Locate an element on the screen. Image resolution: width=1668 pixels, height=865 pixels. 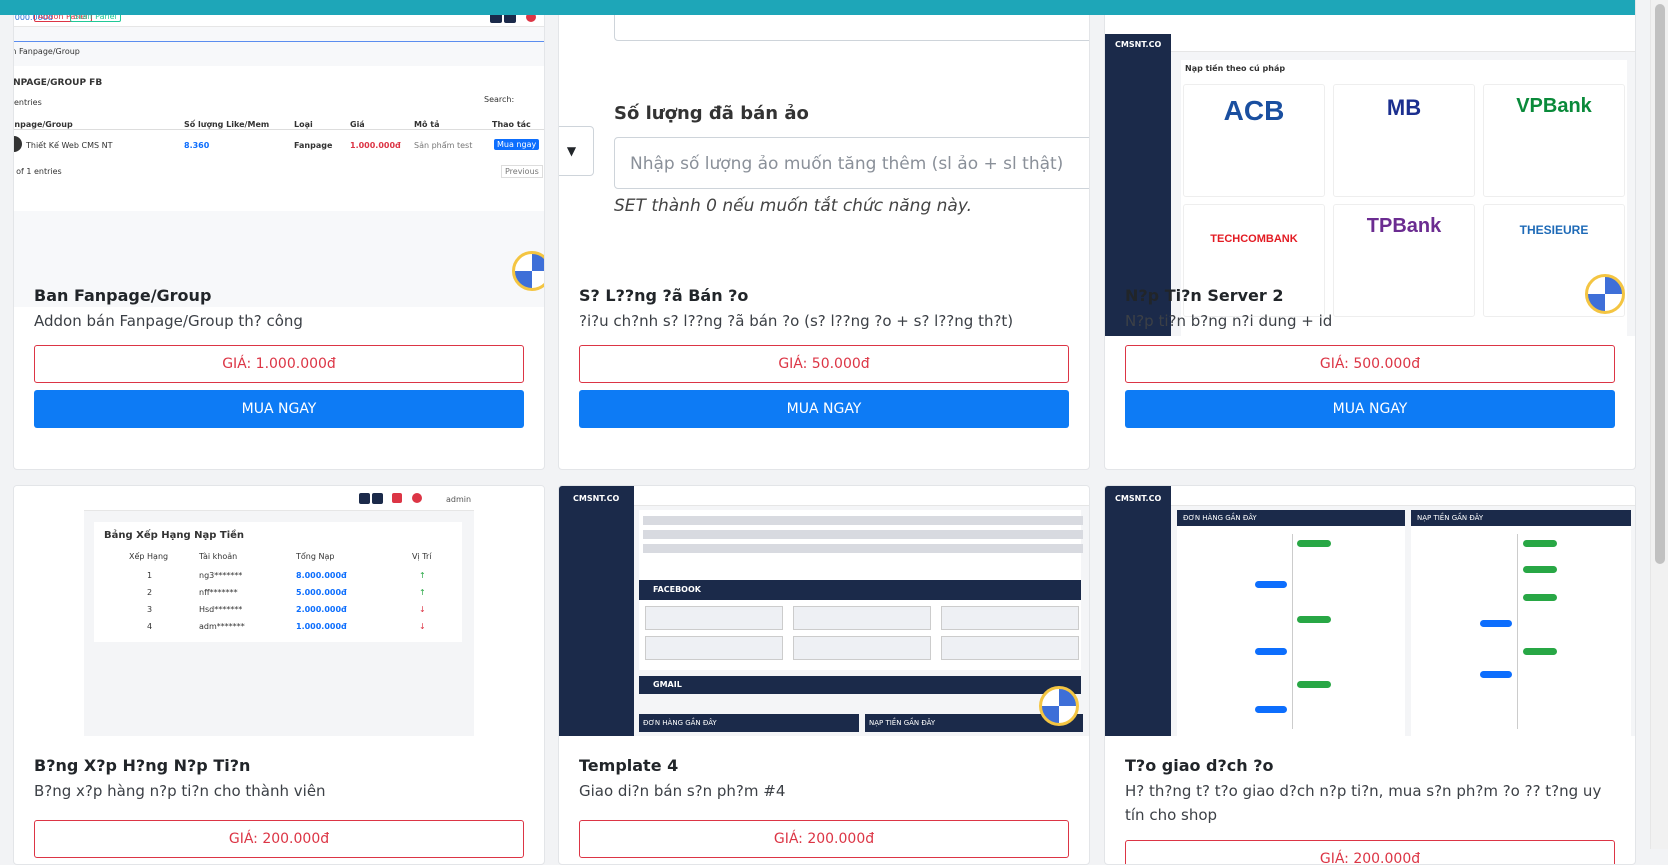
card-description: B?ng x?p hàng n?p ti?n cho thành viên is located at coordinates (180, 791).